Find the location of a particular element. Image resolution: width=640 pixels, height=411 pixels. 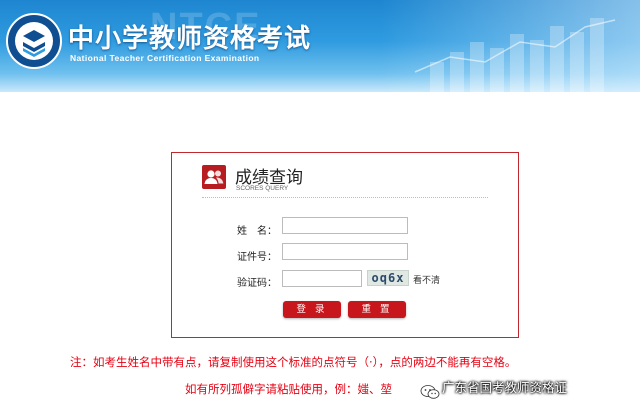

reset-button: 重 置 is located at coordinates (377, 309).